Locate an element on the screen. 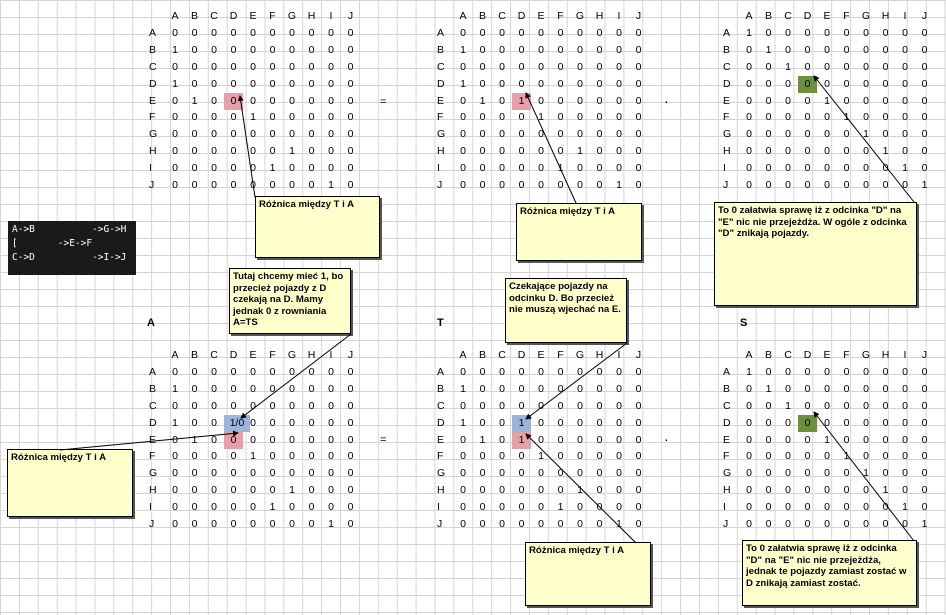 This screenshot has height=615, width=946. row-label: A is located at coordinates (729, 372).